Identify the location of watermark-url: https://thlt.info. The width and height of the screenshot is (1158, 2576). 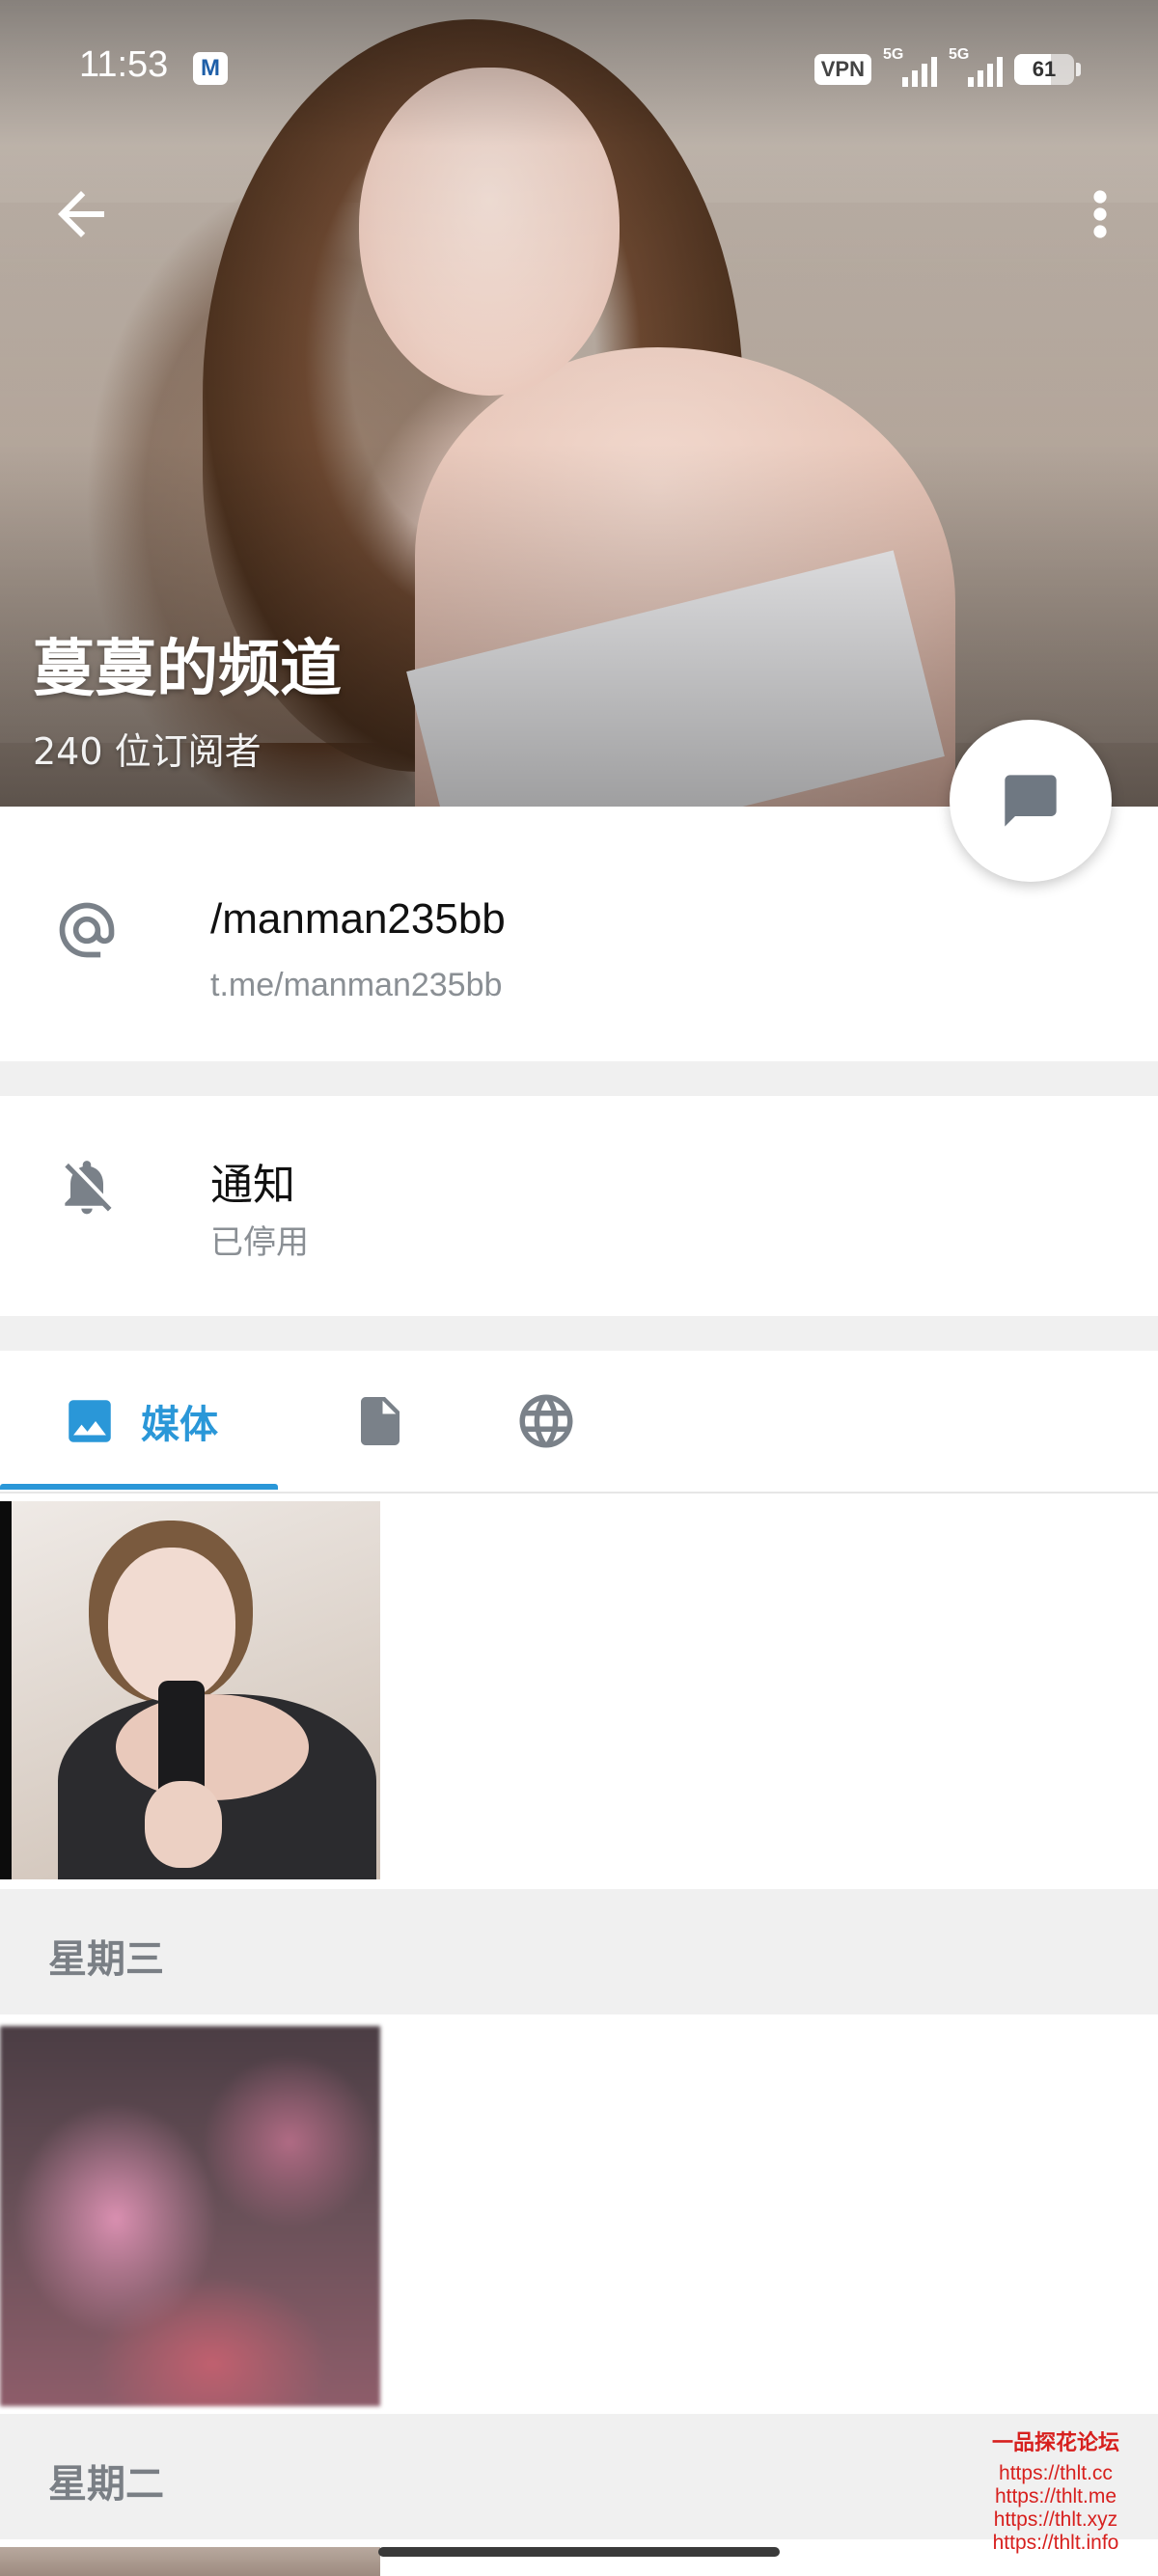
(1055, 2543).